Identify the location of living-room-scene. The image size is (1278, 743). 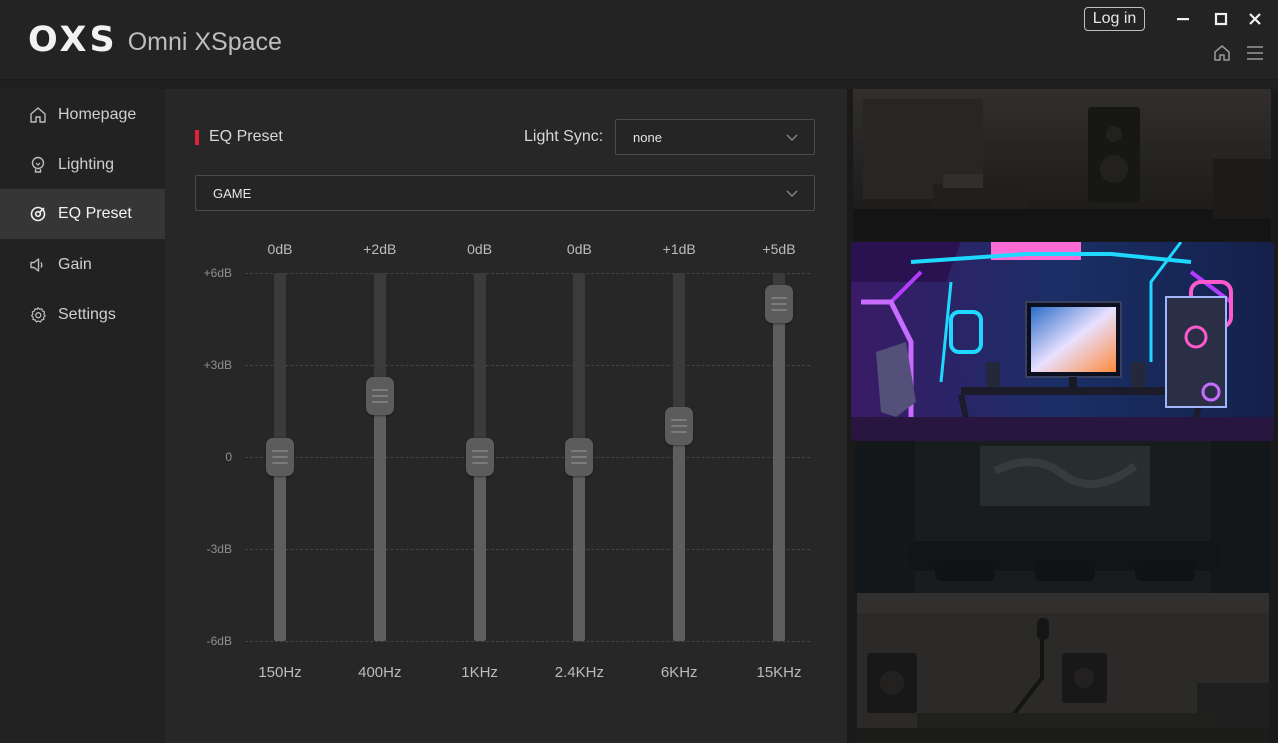
(1062, 165).